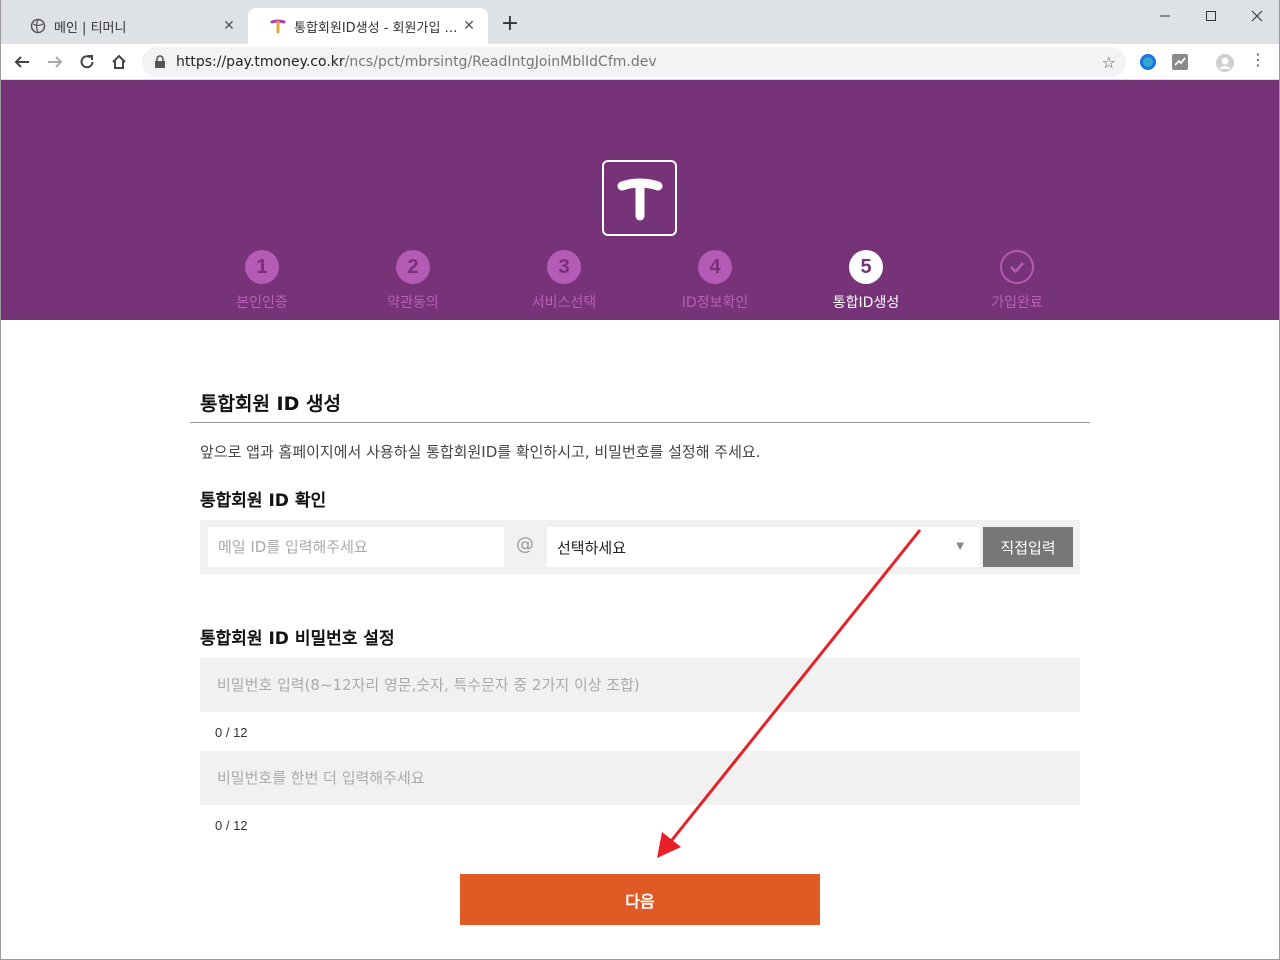 The width and height of the screenshot is (1280, 960). I want to click on step-number: 5, so click(866, 267).